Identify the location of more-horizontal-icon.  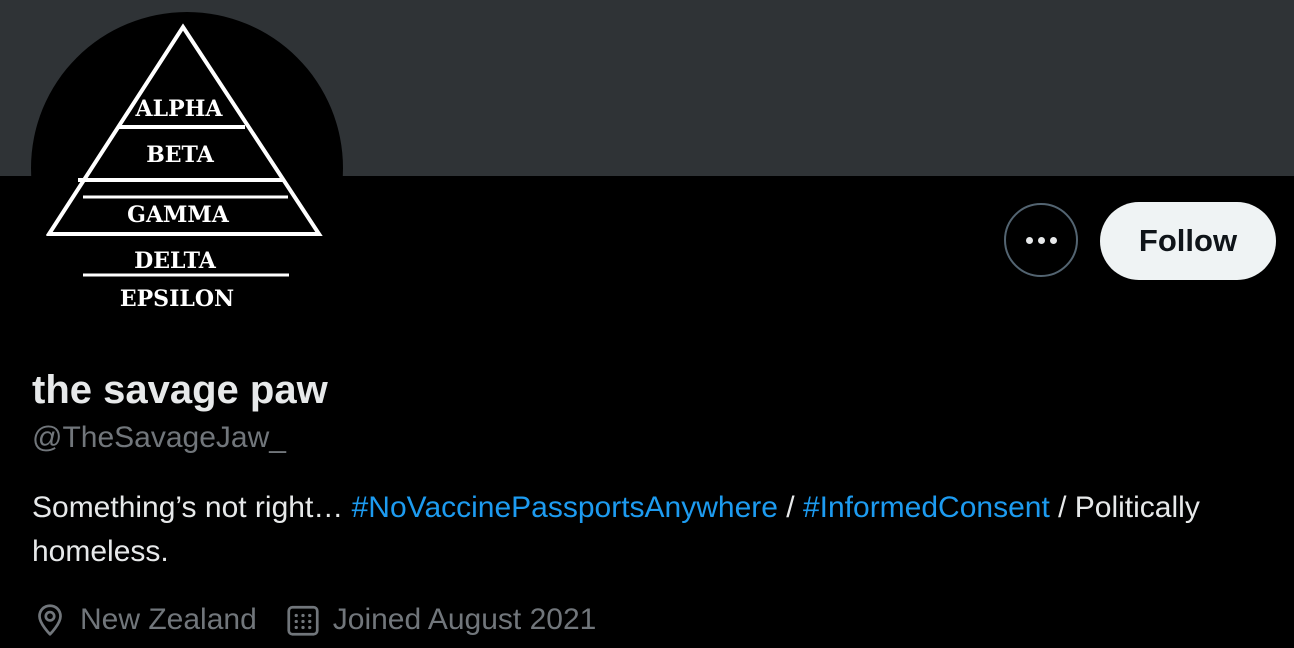
(1041, 240).